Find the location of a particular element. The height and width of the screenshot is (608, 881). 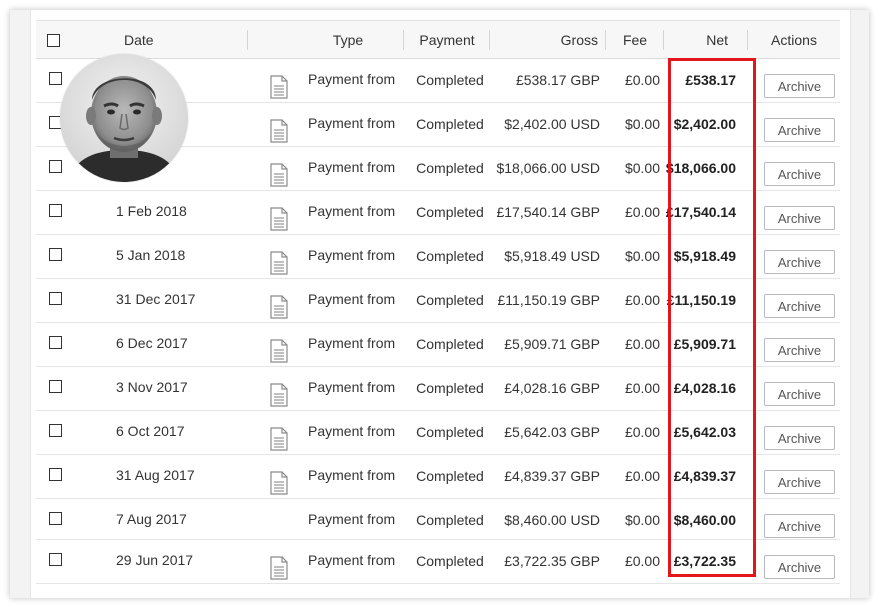

gross-cell: £17,540.14 GBP is located at coordinates (548, 213).